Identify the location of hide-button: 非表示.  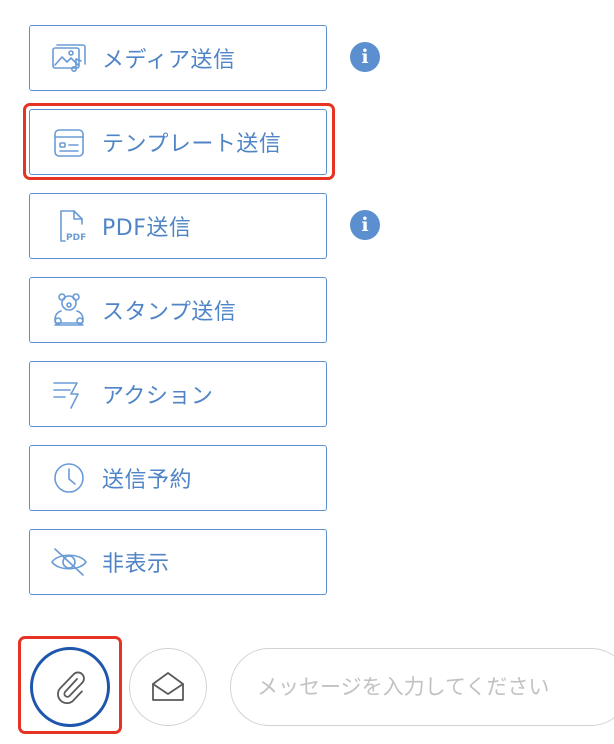
(178, 562).